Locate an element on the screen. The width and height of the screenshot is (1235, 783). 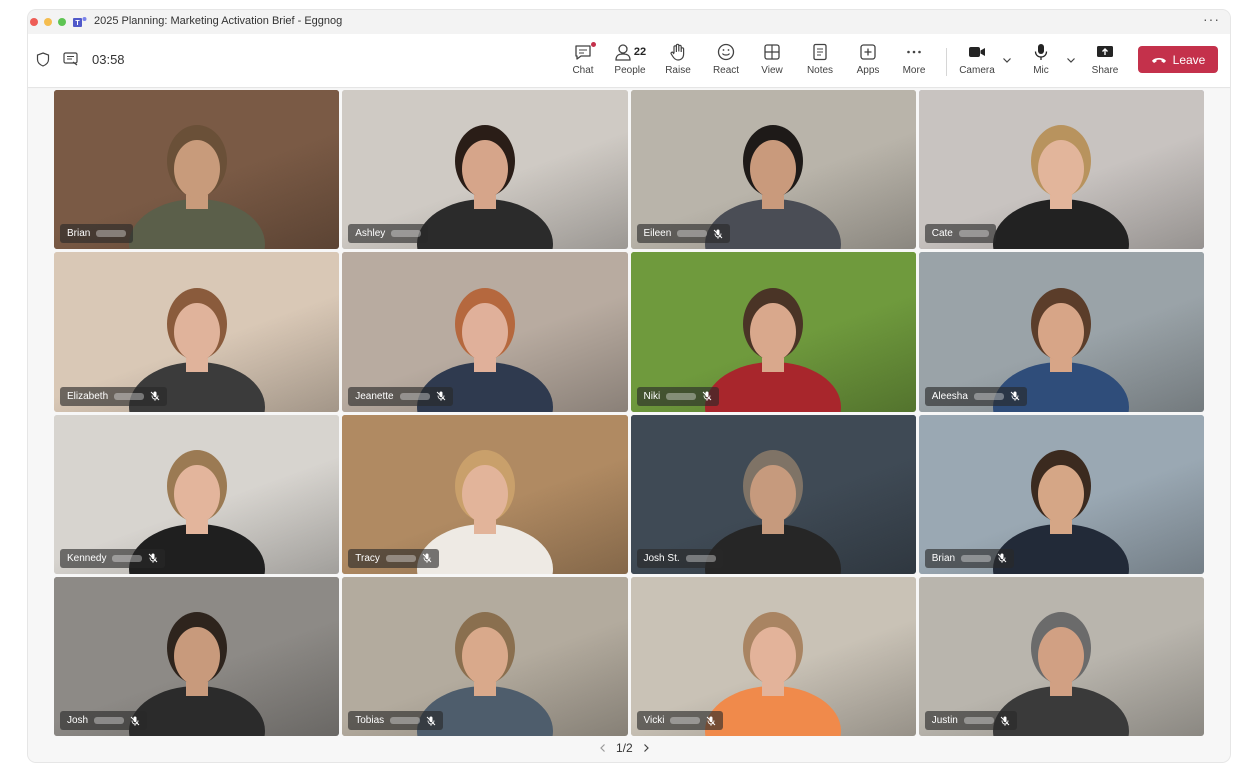
next-page-chevron-icon is located at coordinates (646, 748).